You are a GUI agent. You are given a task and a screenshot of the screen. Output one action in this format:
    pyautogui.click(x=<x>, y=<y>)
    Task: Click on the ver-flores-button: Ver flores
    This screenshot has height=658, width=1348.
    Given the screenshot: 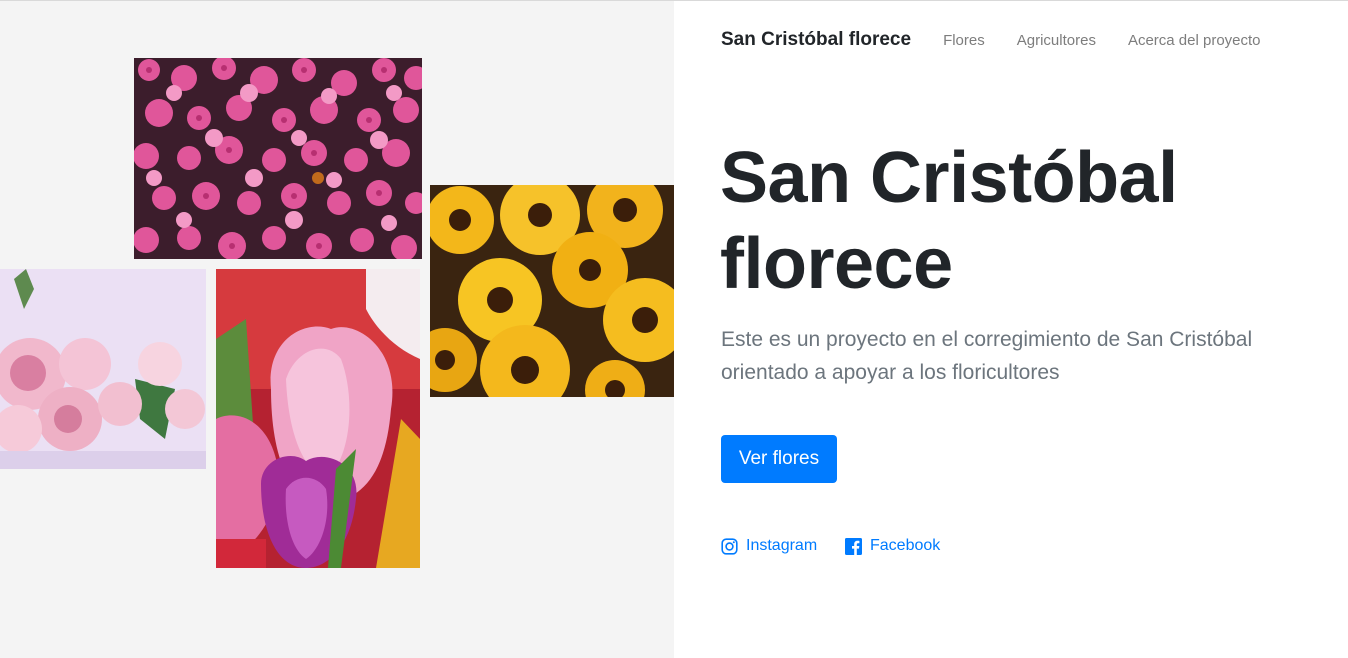 What is the action you would take?
    pyautogui.click(x=779, y=459)
    